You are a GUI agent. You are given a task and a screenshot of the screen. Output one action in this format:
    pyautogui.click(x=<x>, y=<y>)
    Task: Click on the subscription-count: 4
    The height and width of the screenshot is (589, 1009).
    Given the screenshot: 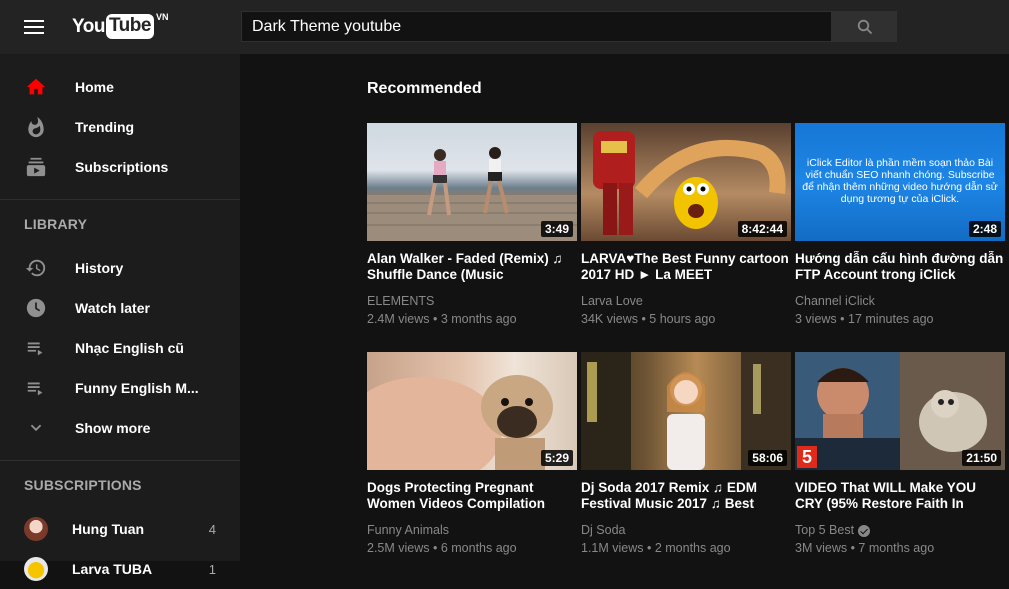 What is the action you would take?
    pyautogui.click(x=212, y=529)
    